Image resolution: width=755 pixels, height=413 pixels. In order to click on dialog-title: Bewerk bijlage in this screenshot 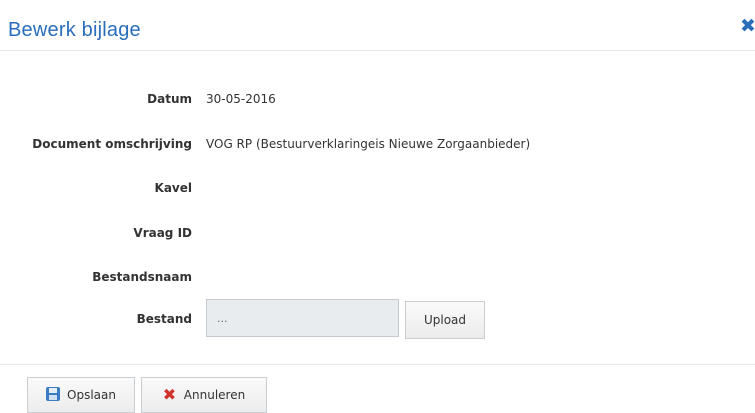, I will do `click(74, 30)`.